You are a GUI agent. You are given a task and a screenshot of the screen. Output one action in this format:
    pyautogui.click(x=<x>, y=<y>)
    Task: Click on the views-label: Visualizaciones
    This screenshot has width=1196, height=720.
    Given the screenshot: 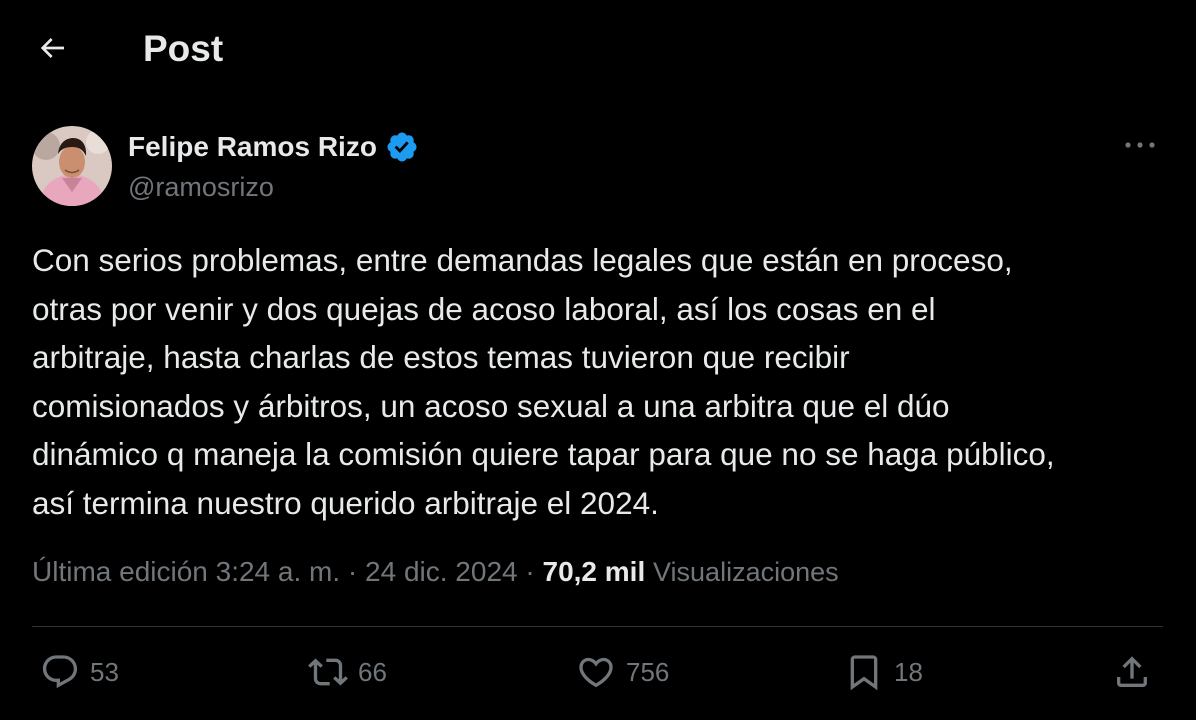 What is the action you would take?
    pyautogui.click(x=746, y=572)
    